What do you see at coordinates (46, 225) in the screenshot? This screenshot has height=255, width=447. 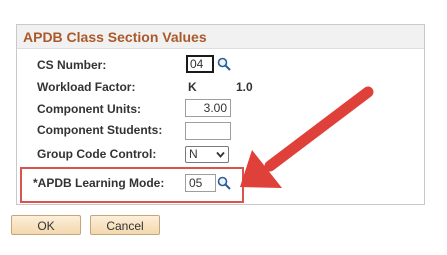 I see `ok-button: OK` at bounding box center [46, 225].